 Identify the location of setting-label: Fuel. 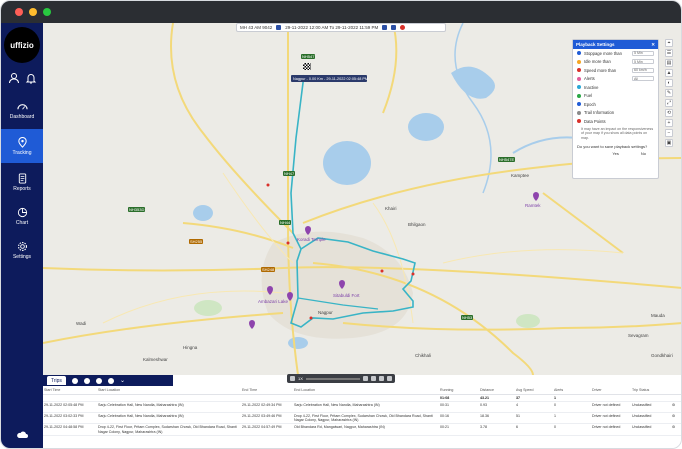
(588, 96).